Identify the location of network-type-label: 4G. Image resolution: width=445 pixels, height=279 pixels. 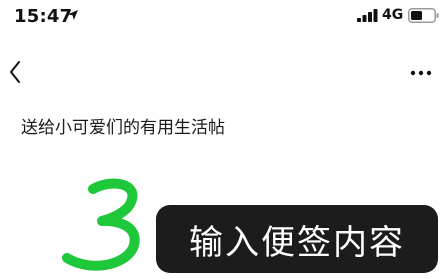
(393, 15).